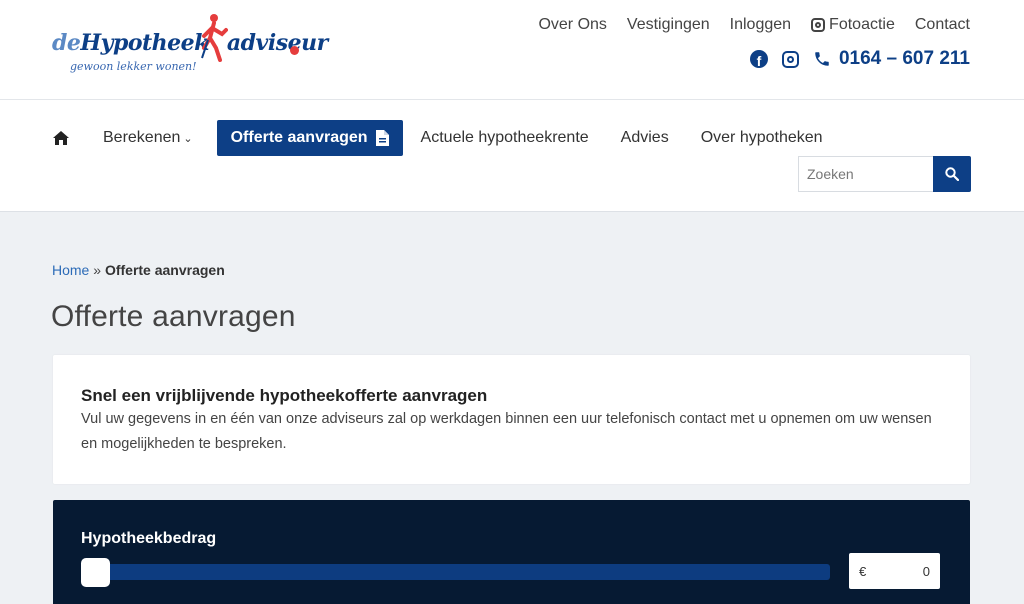 This screenshot has width=1024, height=604. I want to click on breadcrumb-home: Home, so click(70, 270).